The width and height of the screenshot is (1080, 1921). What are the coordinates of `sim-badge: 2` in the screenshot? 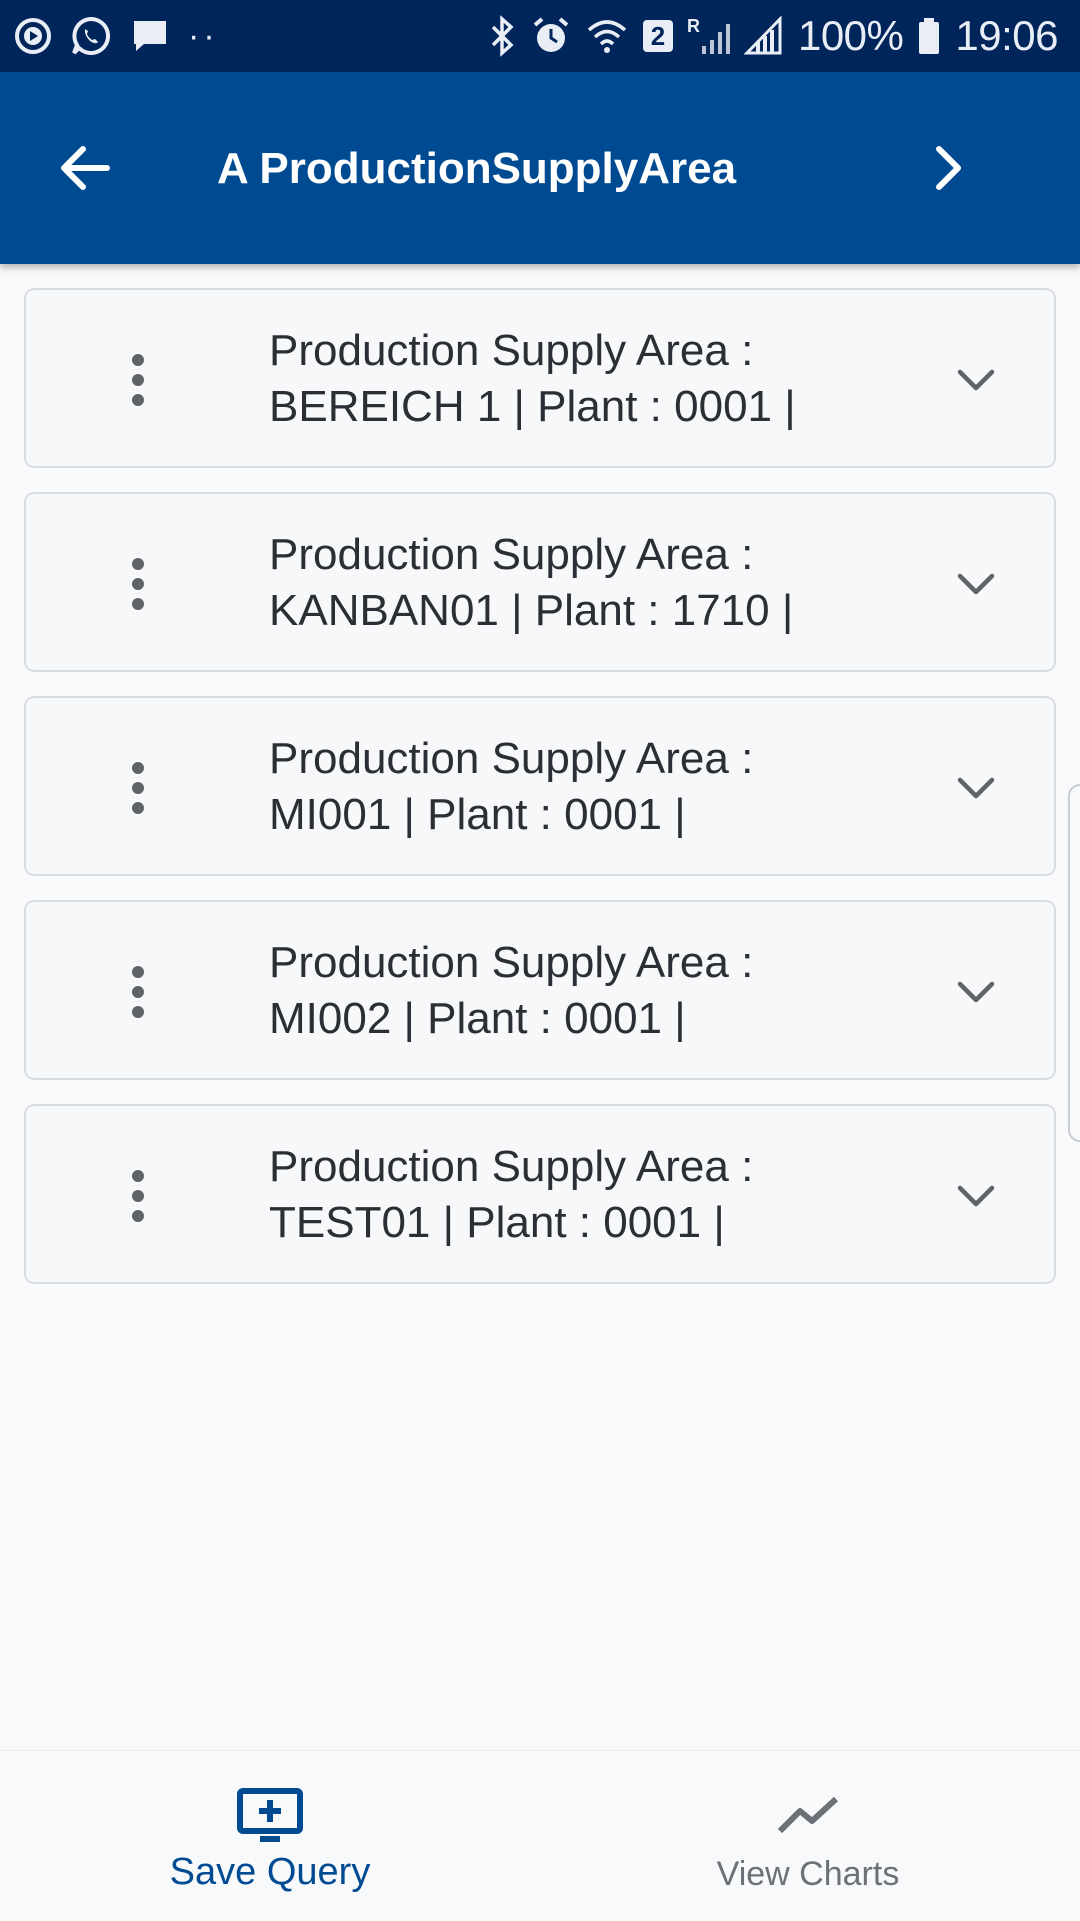 It's located at (657, 36).